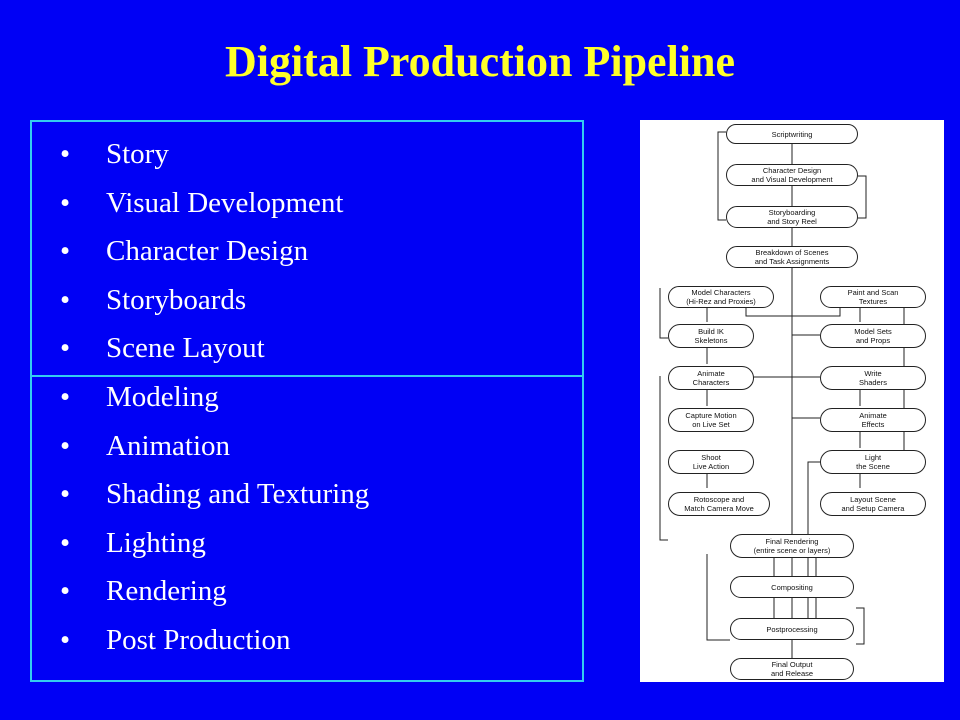 This screenshot has height=720, width=960. Describe the element at coordinates (238, 494) in the screenshot. I see `stage-label: Shading and Texturing` at that location.